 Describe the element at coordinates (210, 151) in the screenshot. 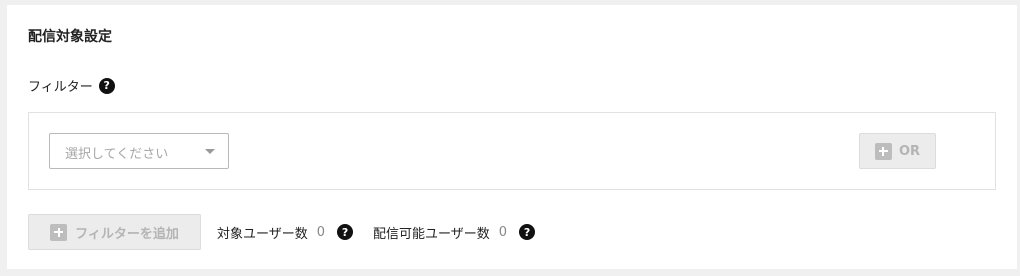

I see `caret-down-icon` at that location.